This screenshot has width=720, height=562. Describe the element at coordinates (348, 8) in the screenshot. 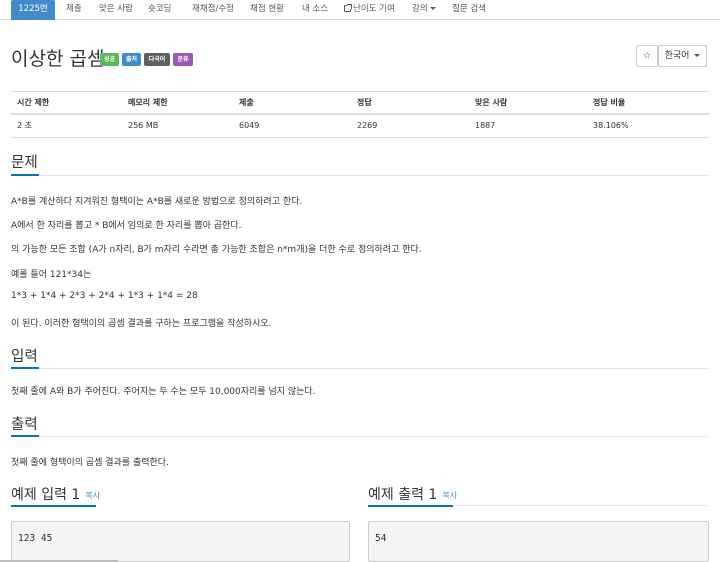

I see `external-link-icon` at that location.